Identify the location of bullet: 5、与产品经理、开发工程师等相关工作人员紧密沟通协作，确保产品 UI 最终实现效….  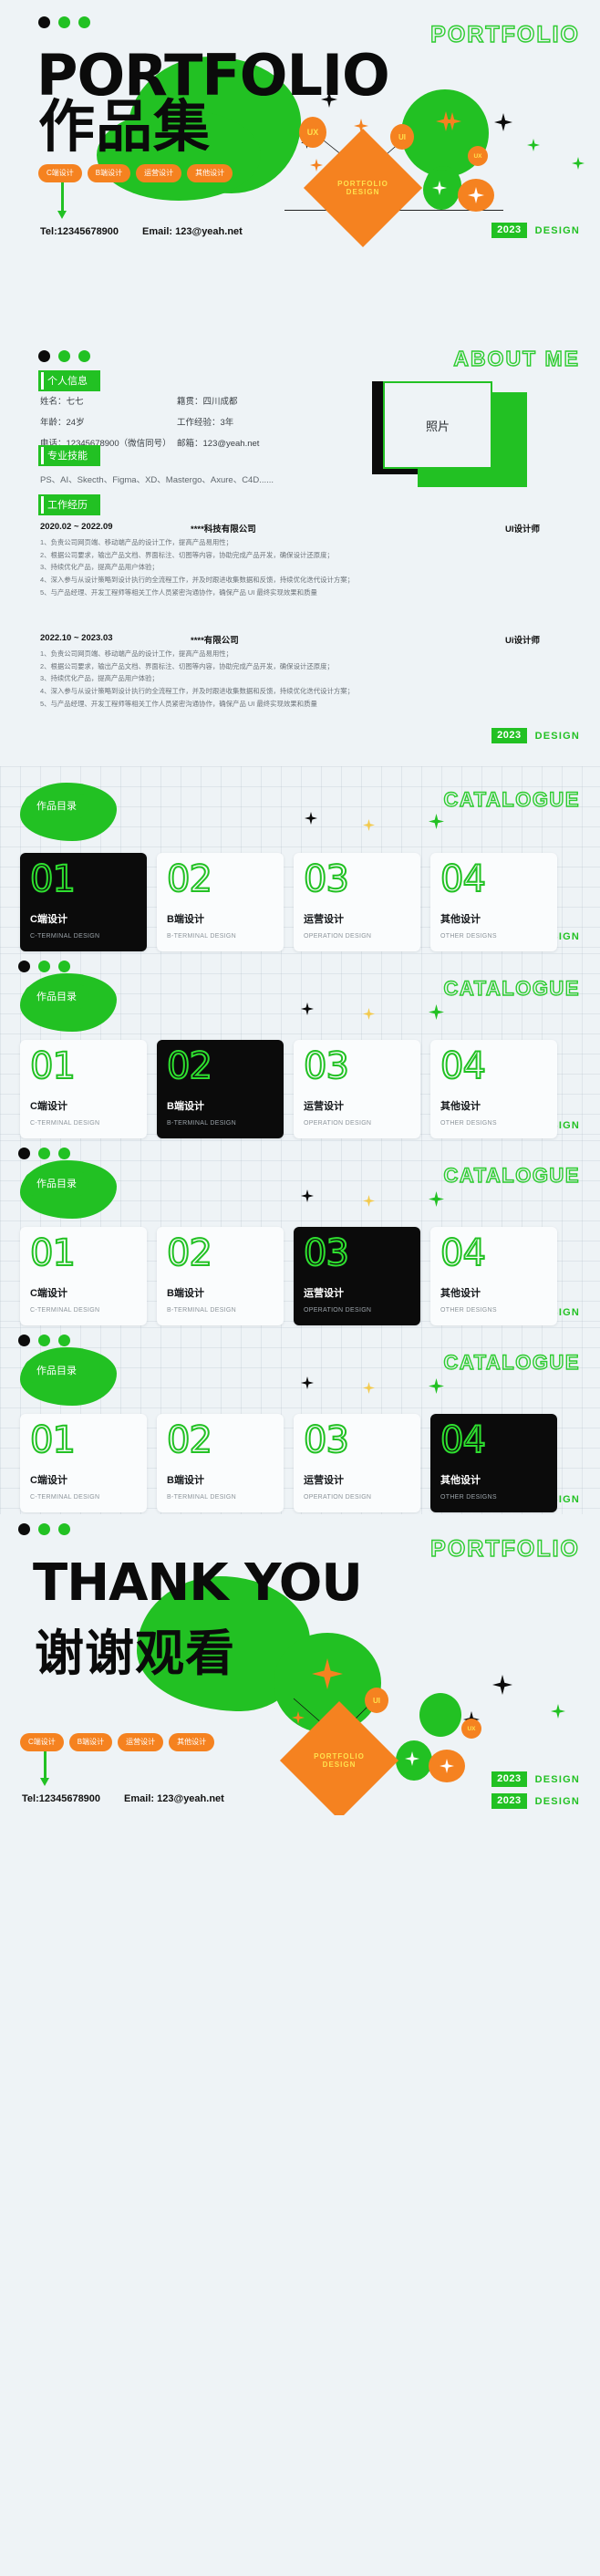
(178, 592).